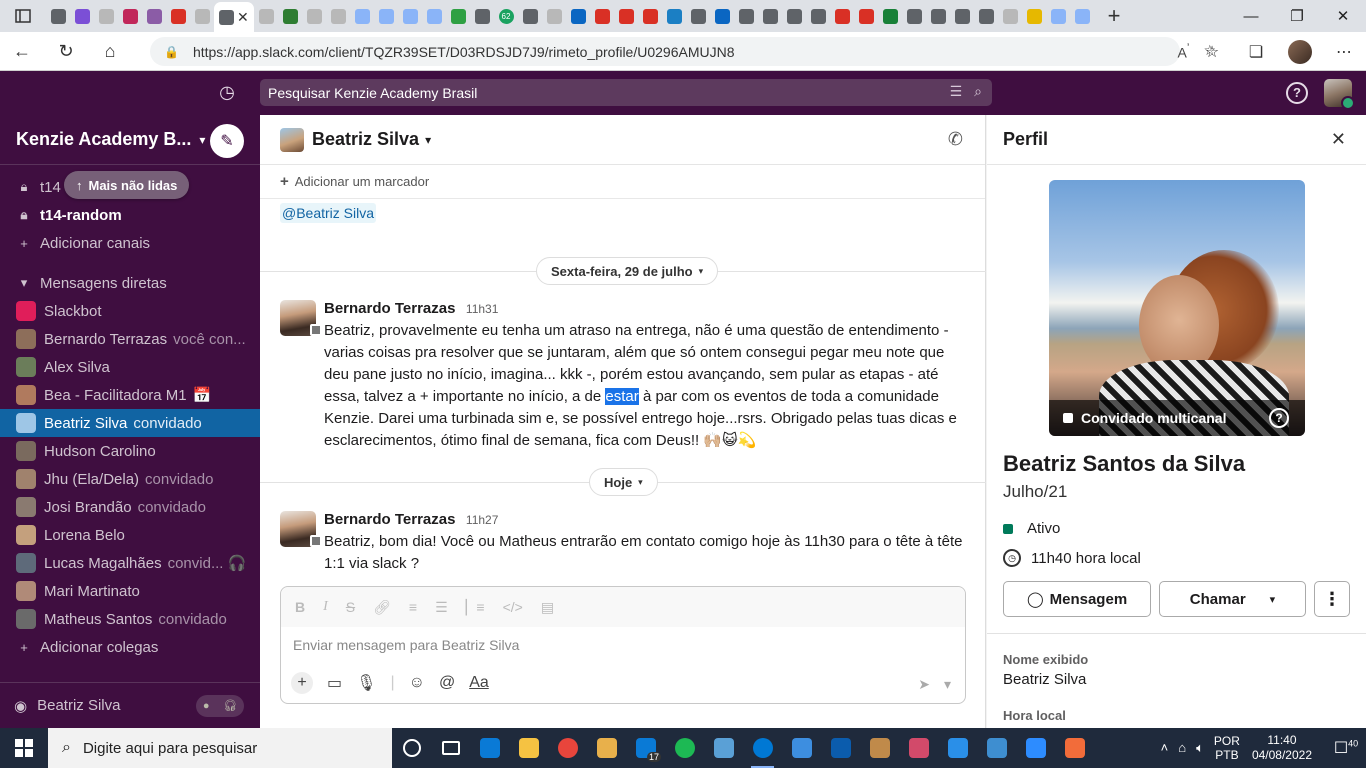 This screenshot has width=1366, height=768. Describe the element at coordinates (627, 271) in the screenshot. I see `date-divider-button: Sexta-feira, 29 de julho ▾` at that location.